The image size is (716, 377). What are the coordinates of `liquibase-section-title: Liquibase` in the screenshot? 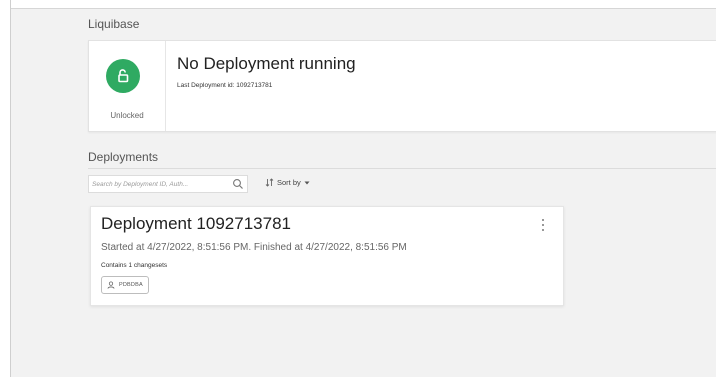 It's located at (114, 24).